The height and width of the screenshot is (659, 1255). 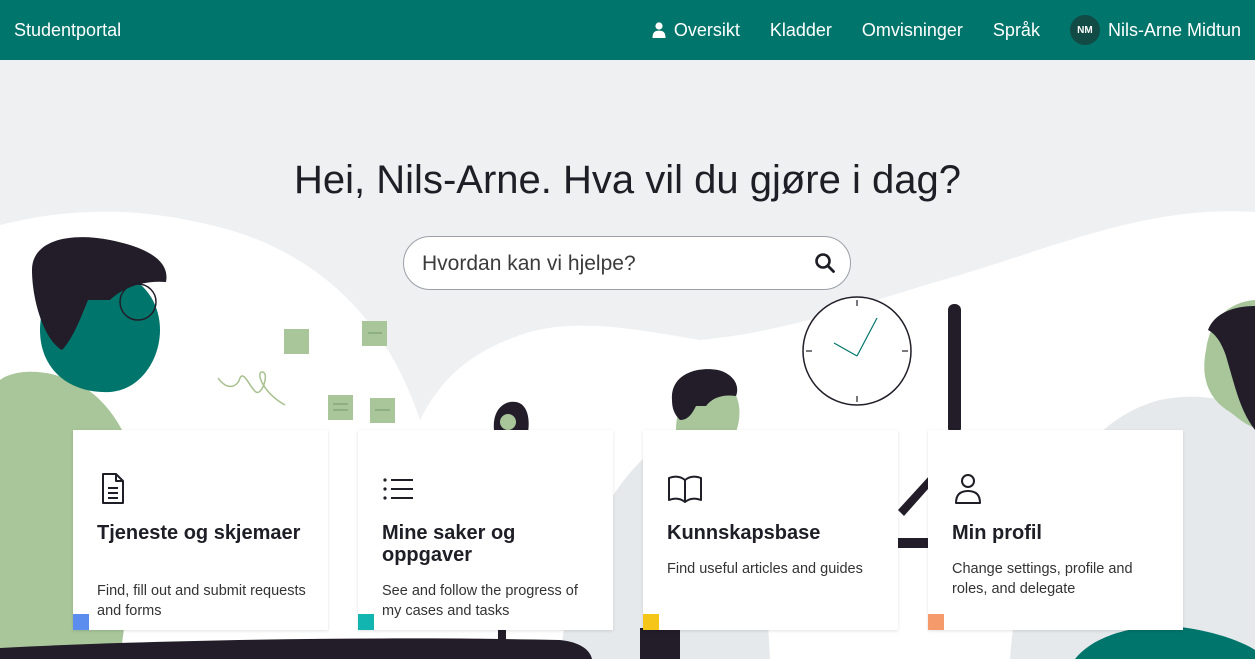 I want to click on nav-item-oversikt: Oversikt, so click(x=696, y=30).